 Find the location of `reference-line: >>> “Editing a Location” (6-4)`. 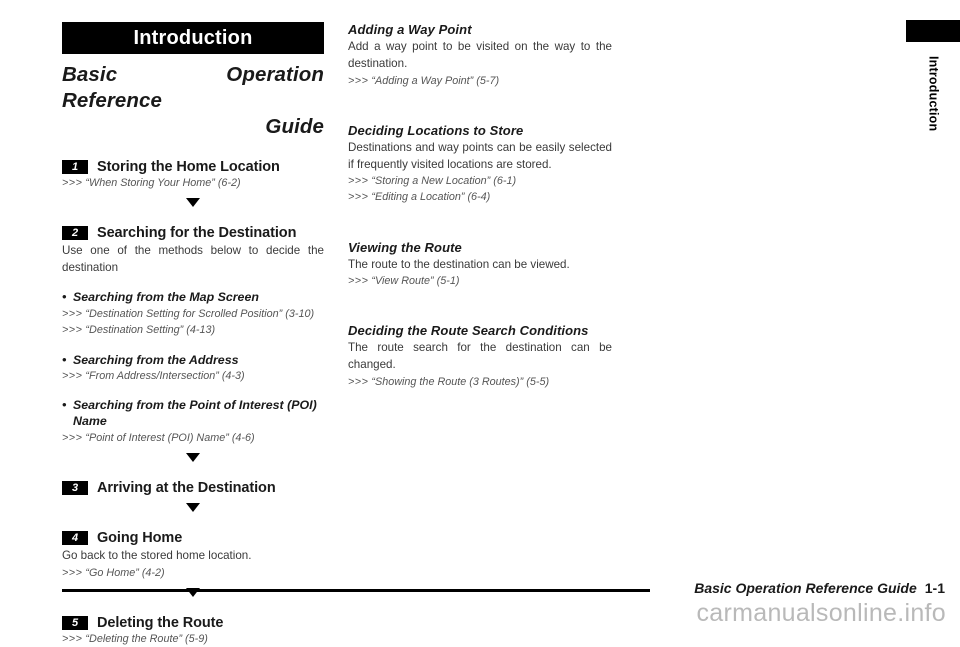

reference-line: >>> “Editing a Location” (6-4) is located at coordinates (480, 197).